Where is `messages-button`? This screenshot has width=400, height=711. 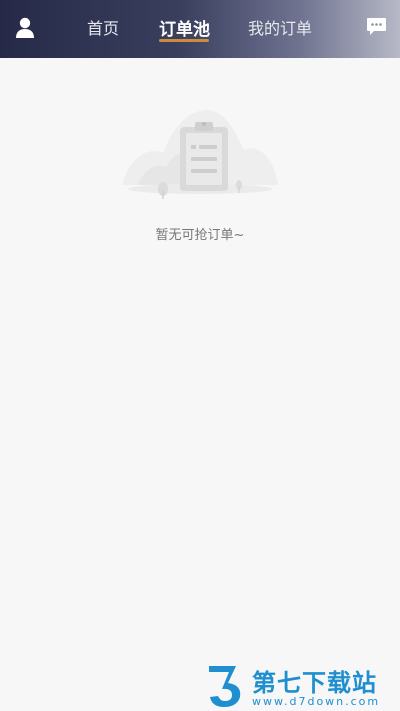 messages-button is located at coordinates (376, 26).